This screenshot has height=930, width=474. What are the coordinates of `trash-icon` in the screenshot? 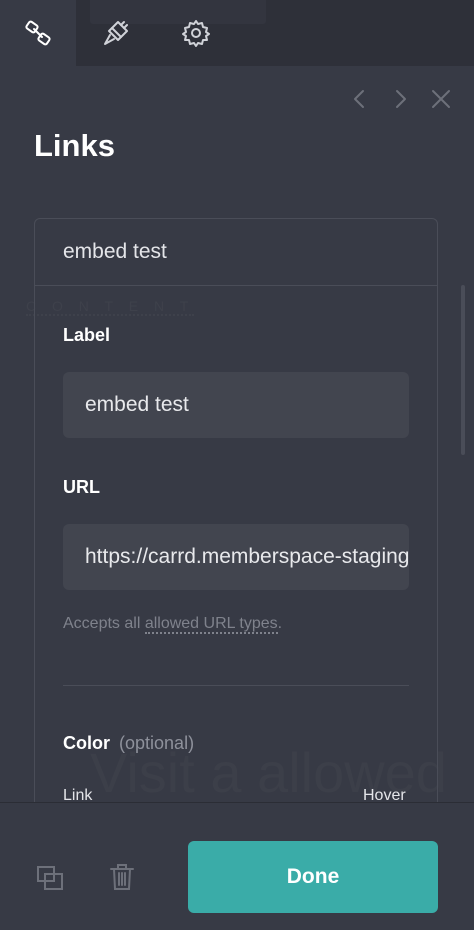 It's located at (122, 877).